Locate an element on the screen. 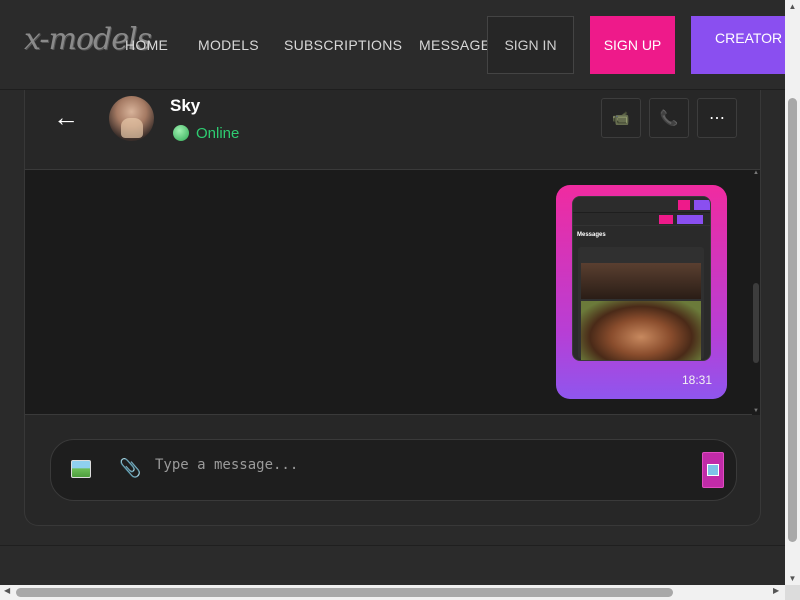 This screenshot has height=600, width=800. screenshot-photo-bottom is located at coordinates (641, 330).